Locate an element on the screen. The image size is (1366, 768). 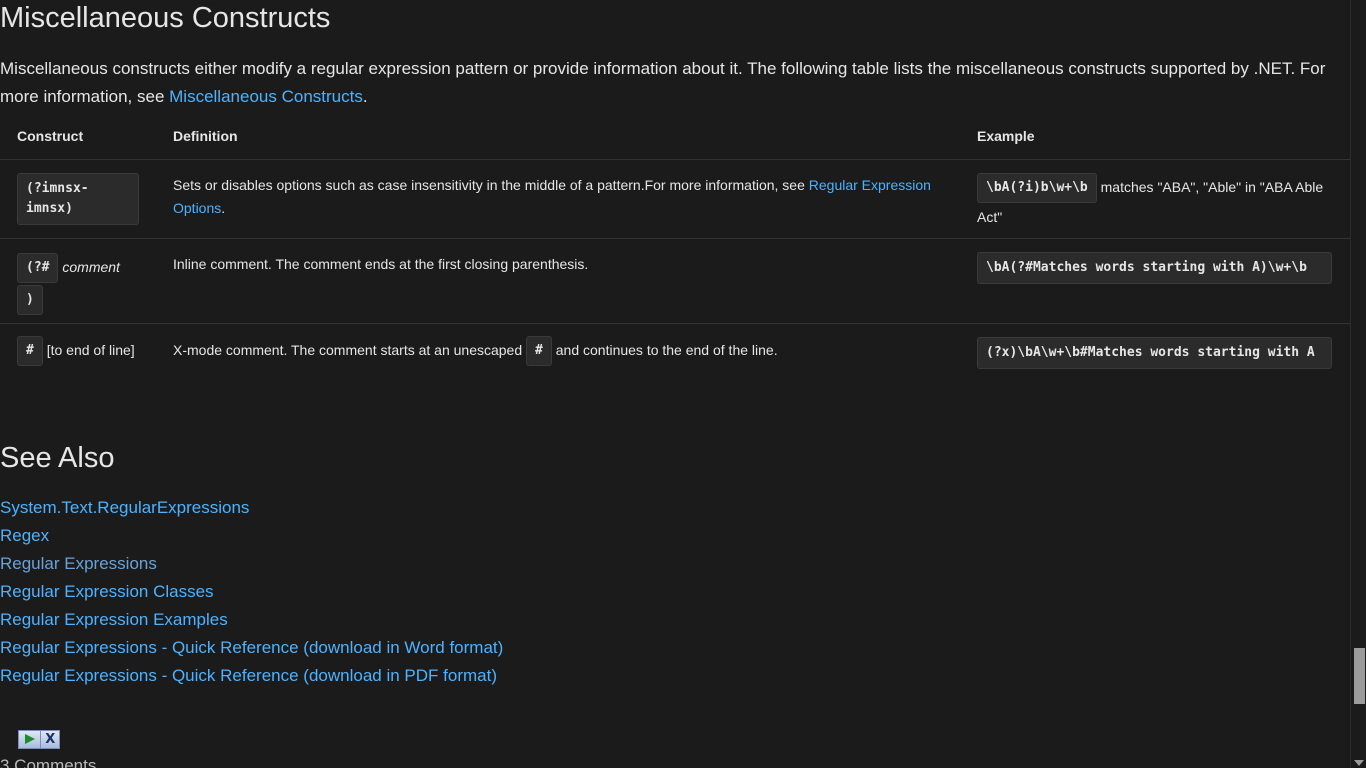
link-system-text-regularexpressions: System.Text.RegularExpressions is located at coordinates (124, 507).